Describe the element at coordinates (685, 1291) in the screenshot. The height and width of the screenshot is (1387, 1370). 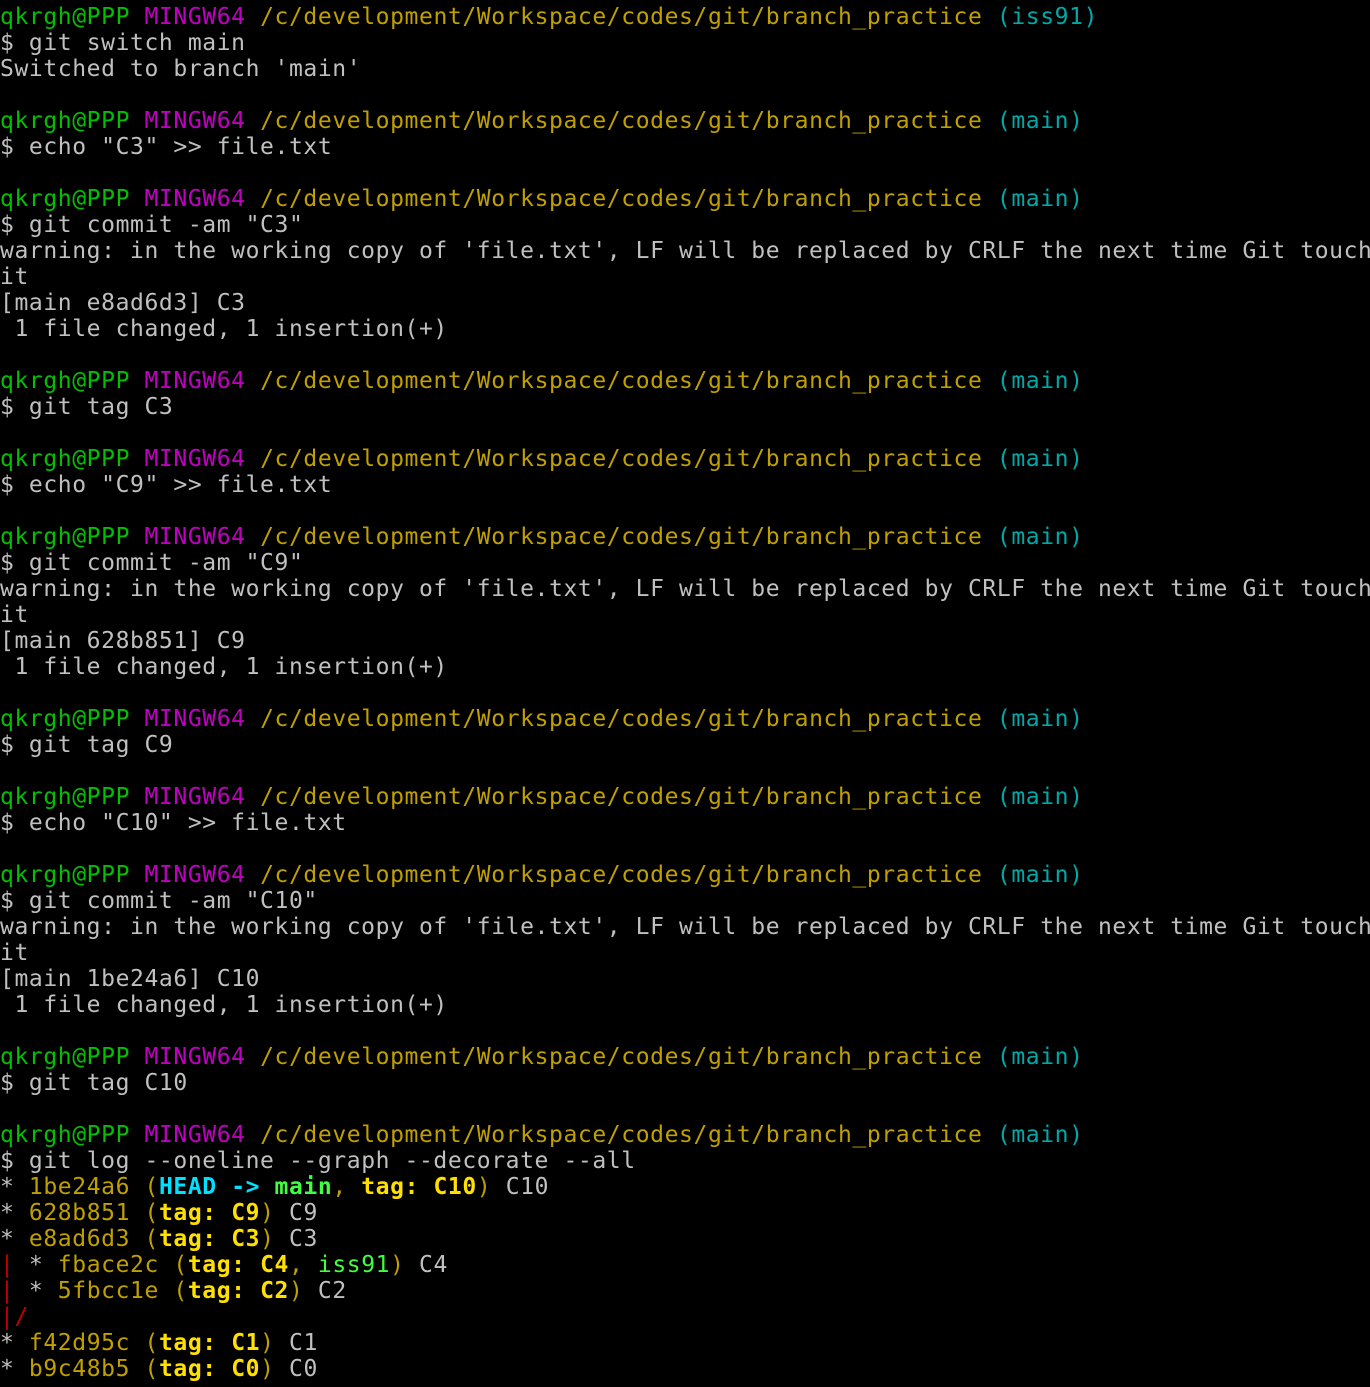
I see `log-entry: | * 5fbcc1e (tag: C2) C2` at that location.